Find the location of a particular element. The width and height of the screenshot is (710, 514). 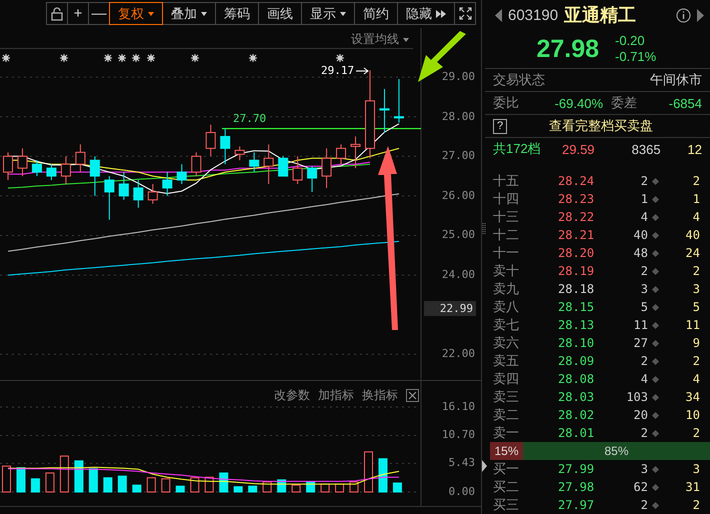

toolbar-button: 简约 is located at coordinates (376, 13).